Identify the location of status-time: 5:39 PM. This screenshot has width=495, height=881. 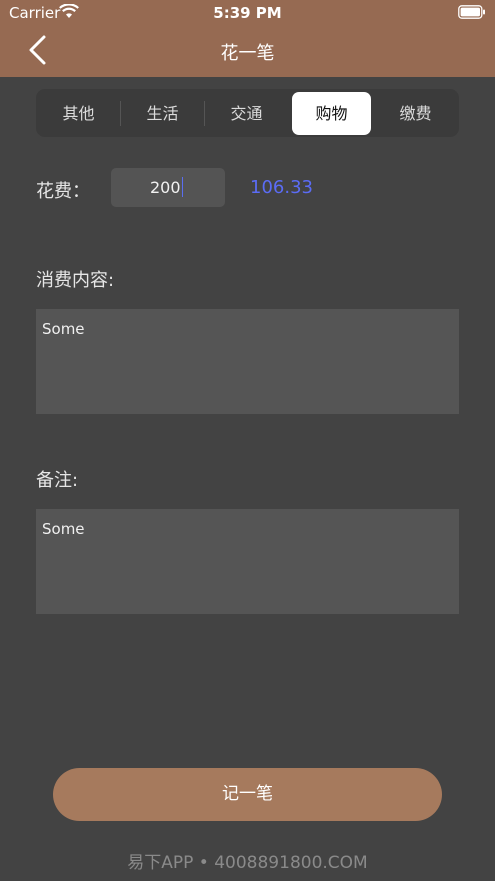
(247, 13).